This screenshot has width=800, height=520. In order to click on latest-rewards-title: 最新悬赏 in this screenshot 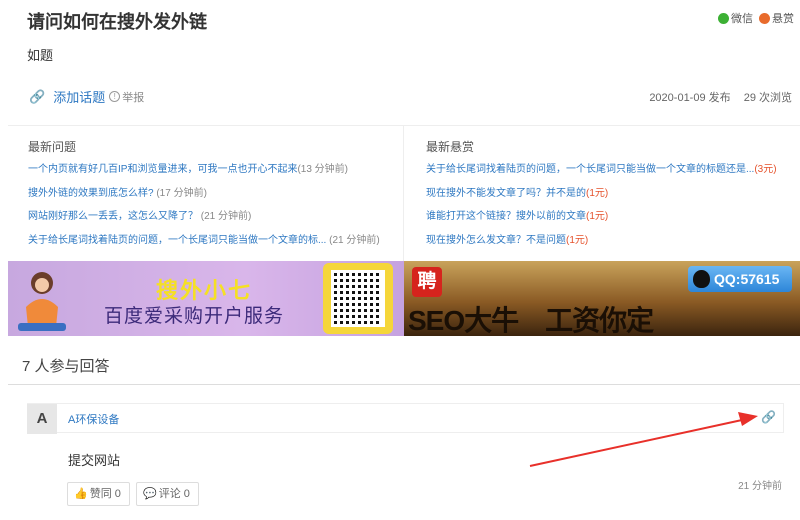, I will do `click(450, 147)`.